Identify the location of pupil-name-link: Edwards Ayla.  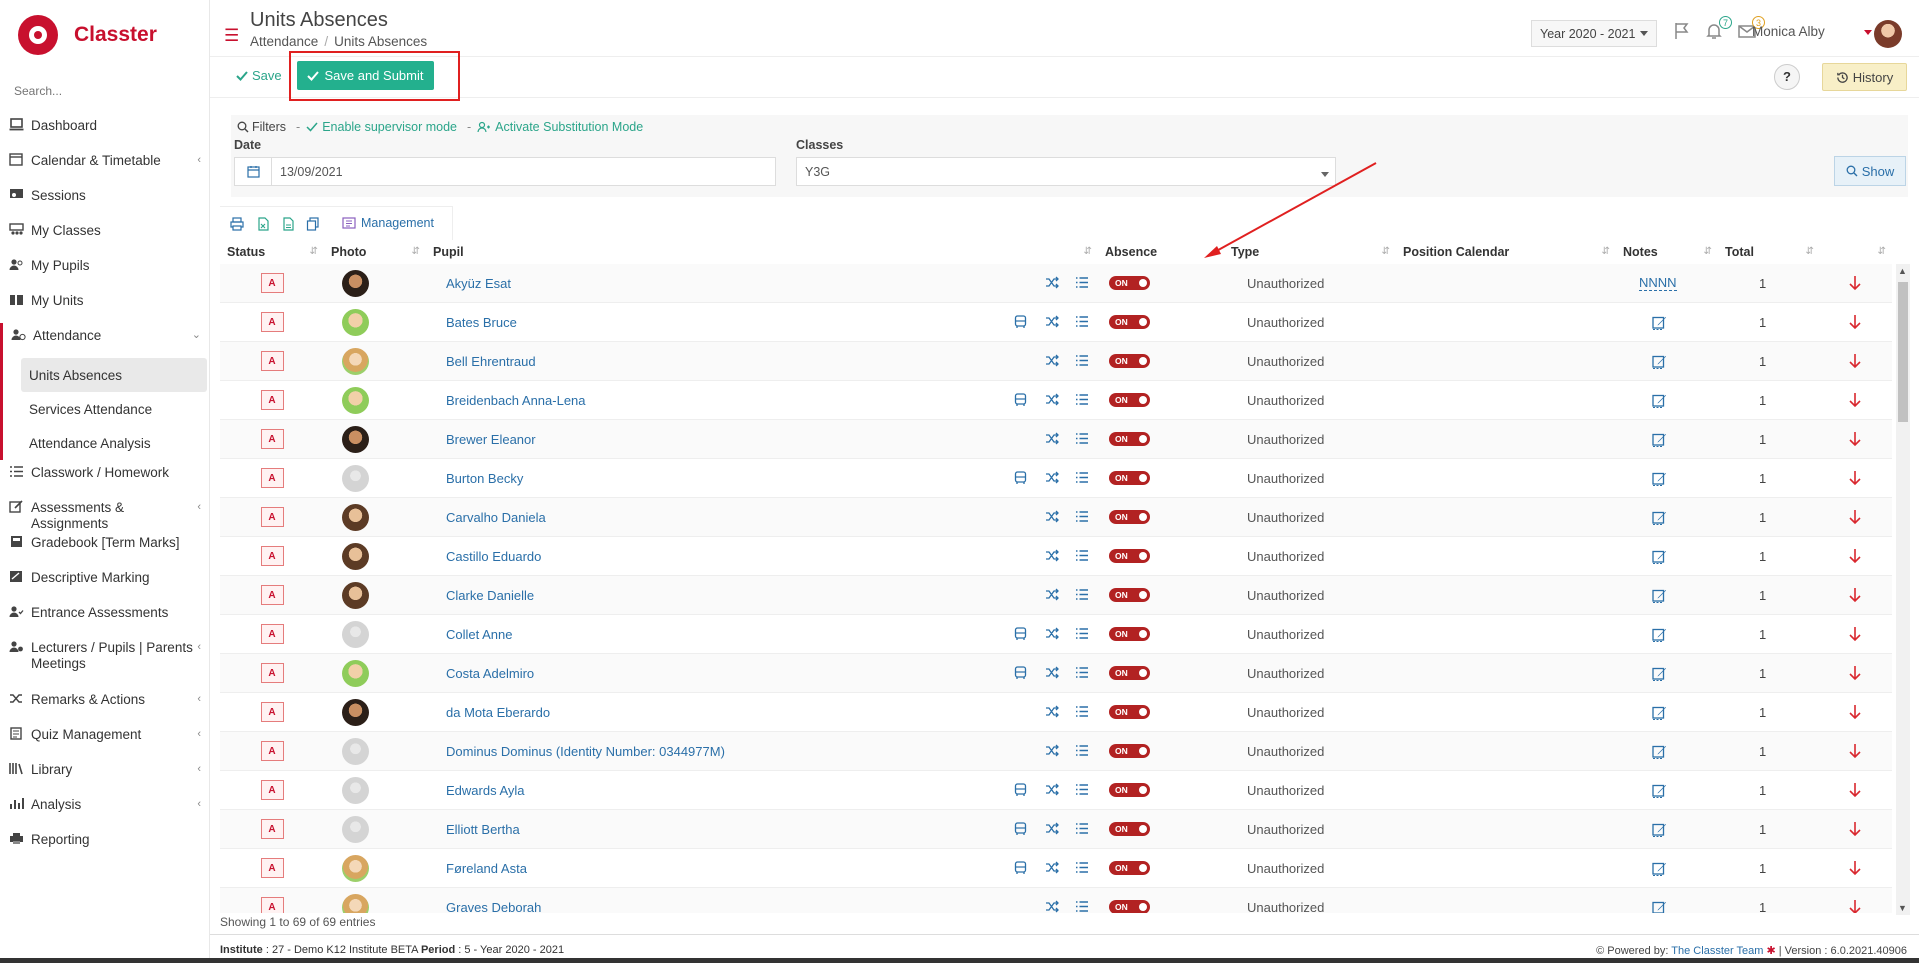
(485, 790).